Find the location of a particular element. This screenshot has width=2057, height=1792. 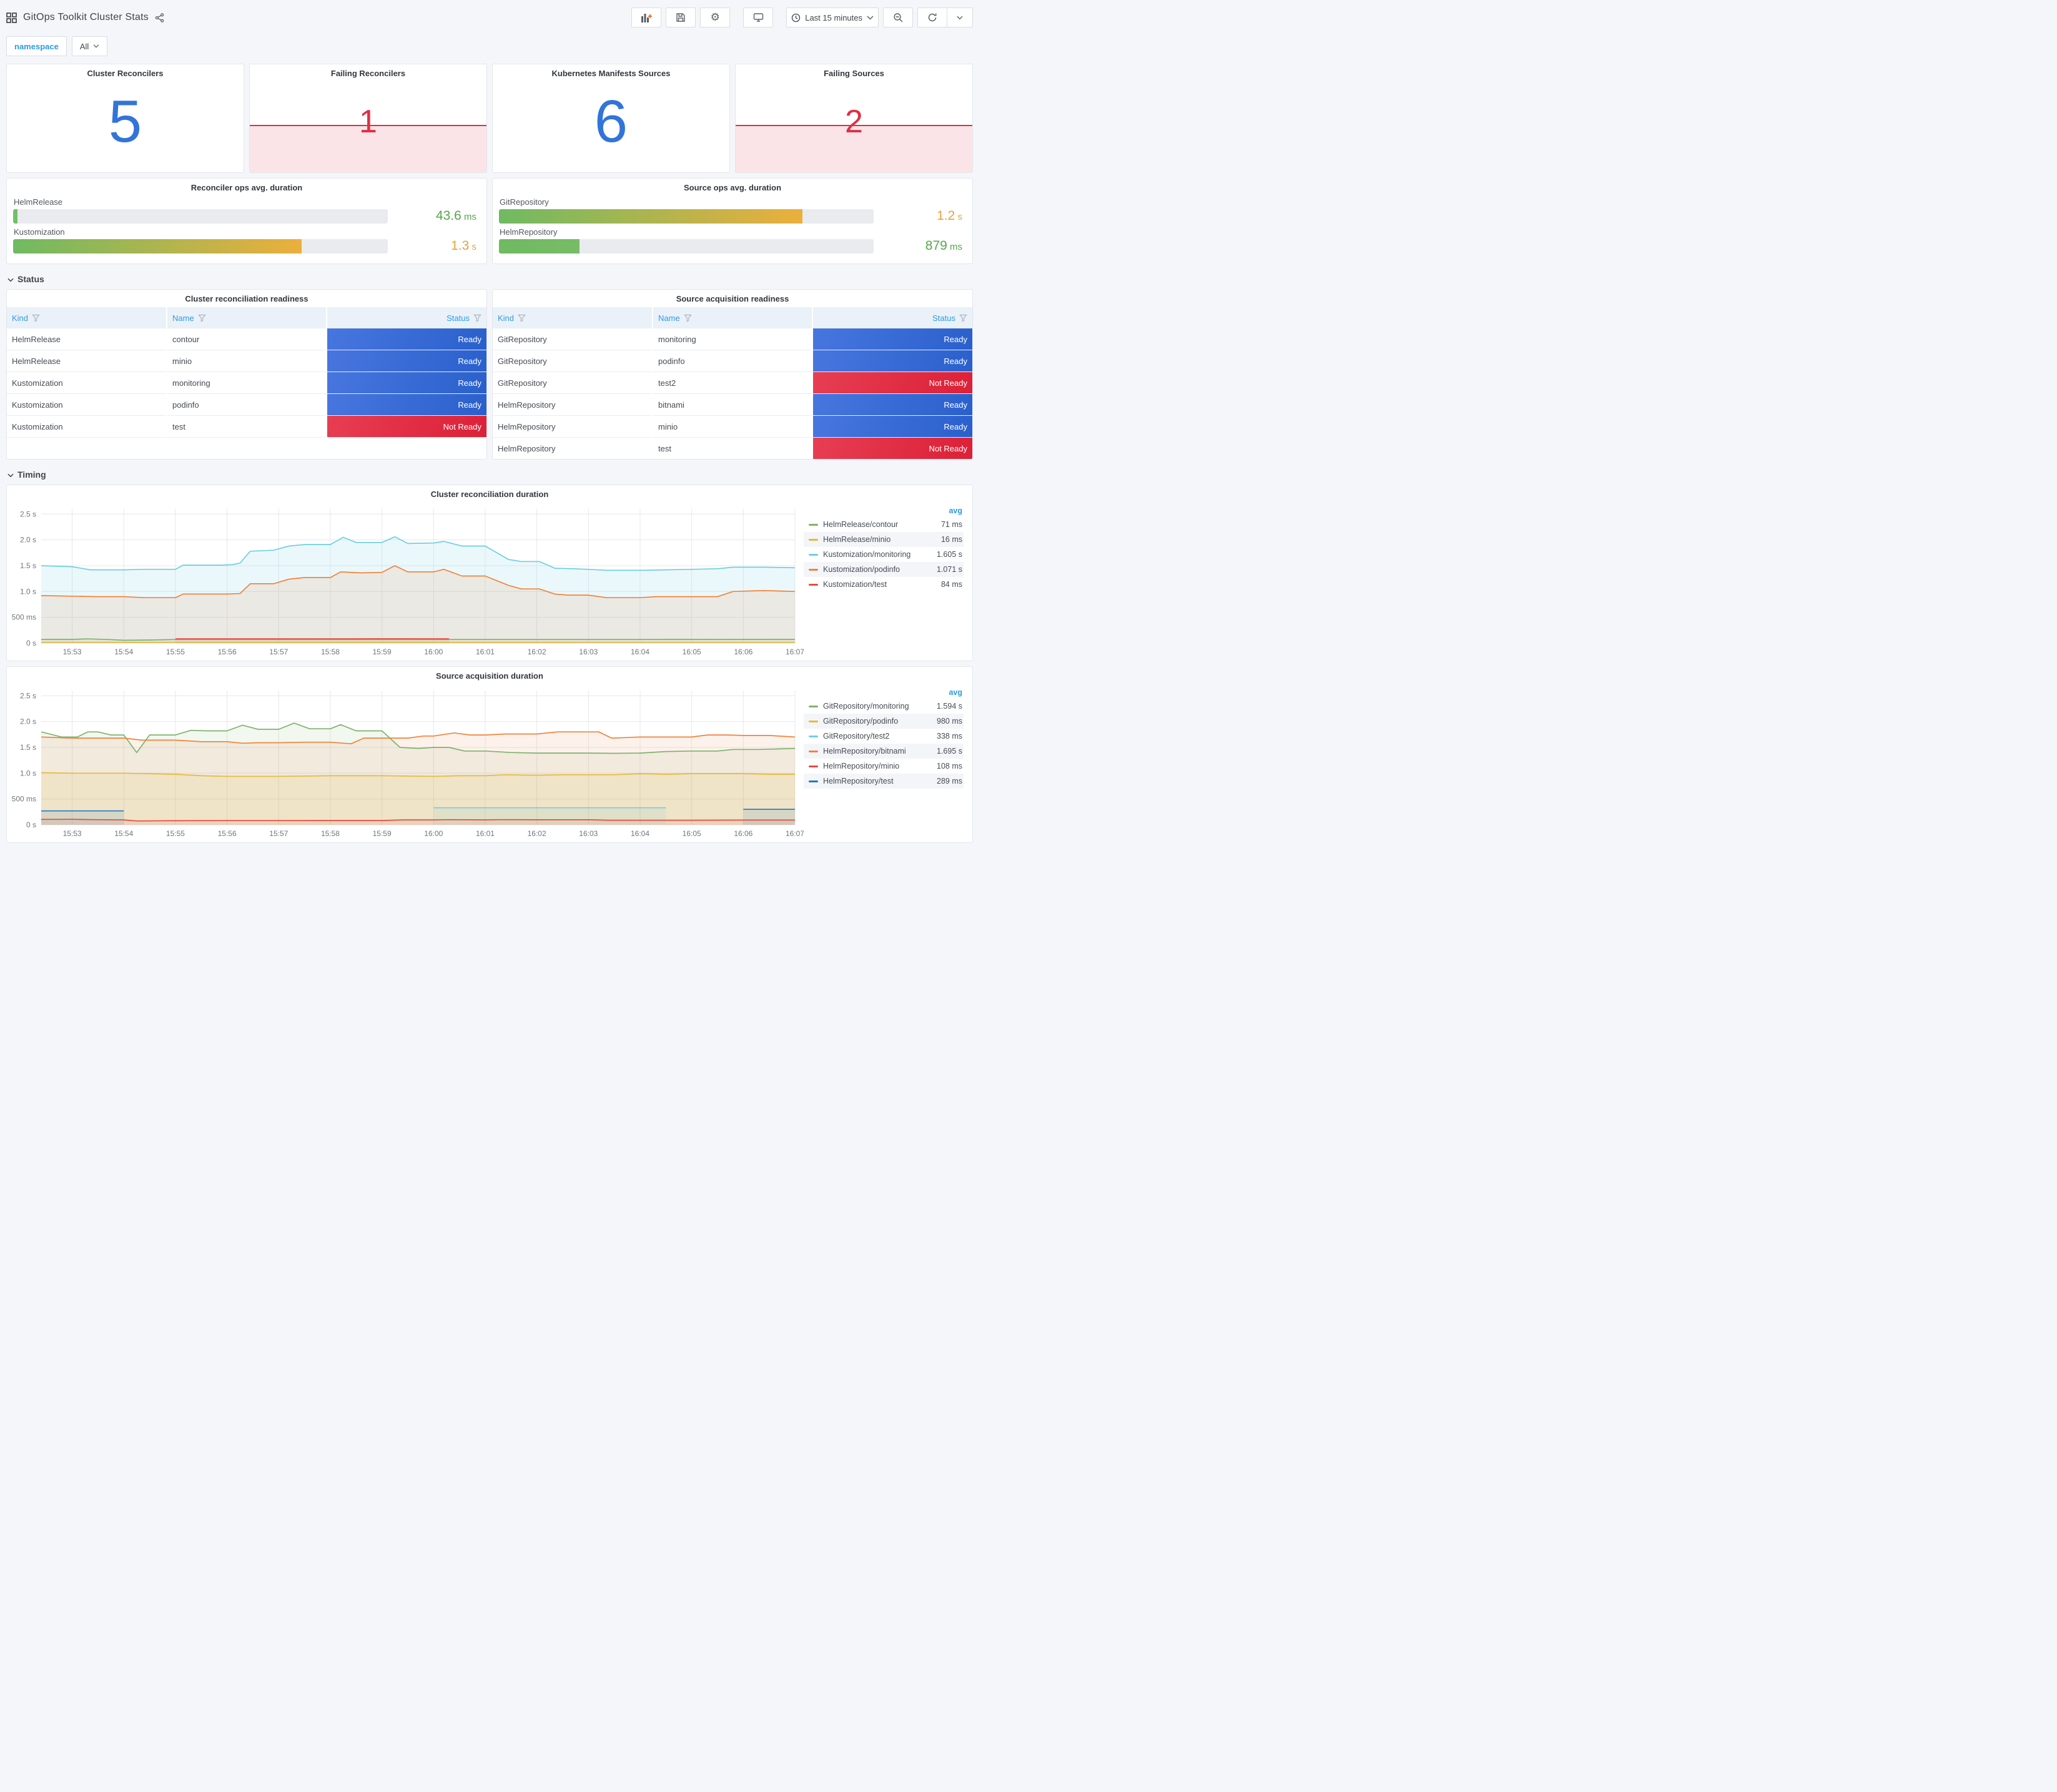

dashboard-settings-button: ⚙ is located at coordinates (716, 17).